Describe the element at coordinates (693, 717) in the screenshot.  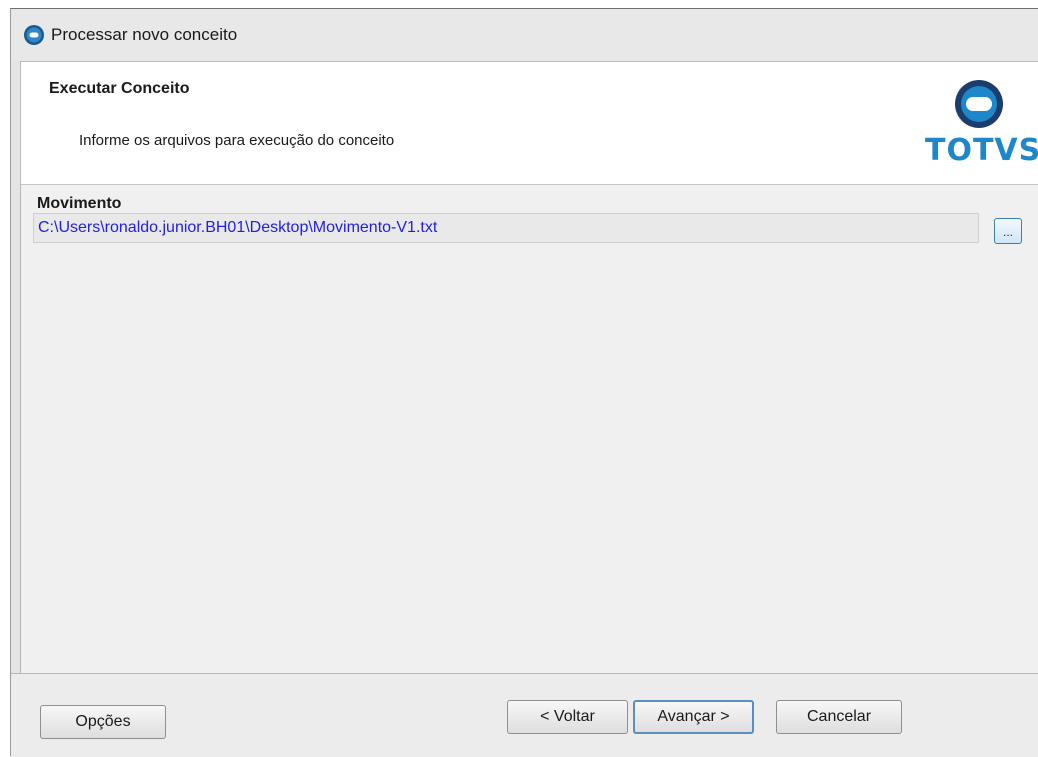
I see `next-button: Avançar >` at that location.